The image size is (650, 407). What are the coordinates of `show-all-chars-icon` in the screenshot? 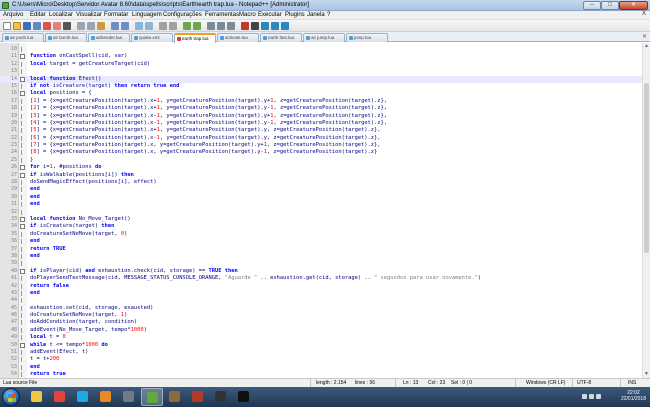 It's located at (221, 26).